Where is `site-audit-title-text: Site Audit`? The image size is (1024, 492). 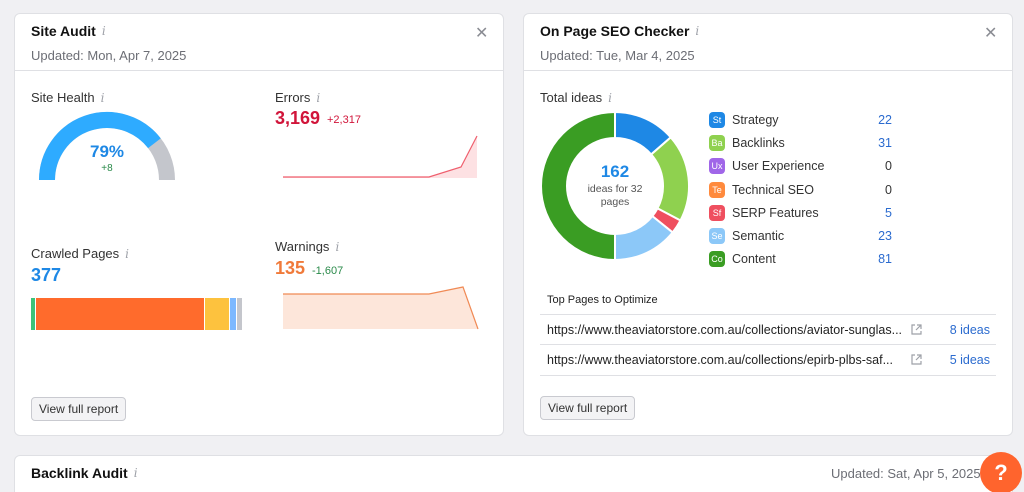 site-audit-title-text: Site Audit is located at coordinates (63, 31).